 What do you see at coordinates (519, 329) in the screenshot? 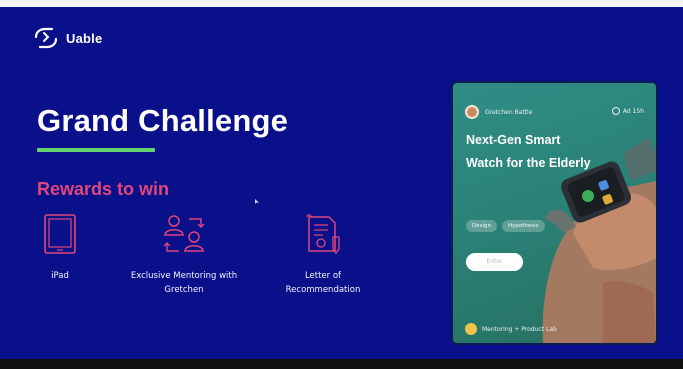
I see `footer-text: Mentoring + Product Lab` at bounding box center [519, 329].